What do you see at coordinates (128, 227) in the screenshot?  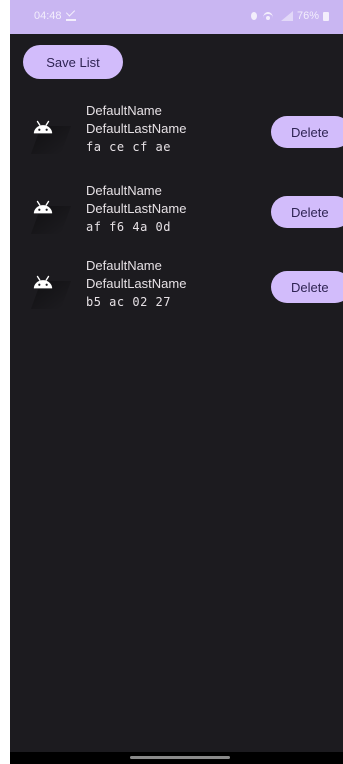 I see `item-hex-id: af f6 4a 0d` at bounding box center [128, 227].